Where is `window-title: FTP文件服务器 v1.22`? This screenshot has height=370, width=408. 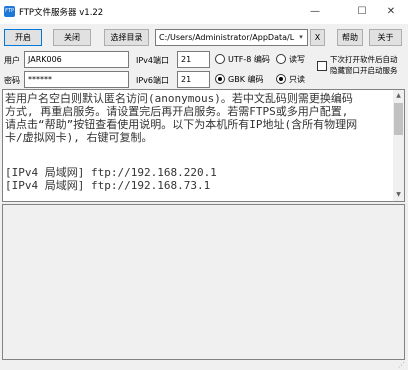
window-title: FTP文件服务器 v1.22 is located at coordinates (61, 13).